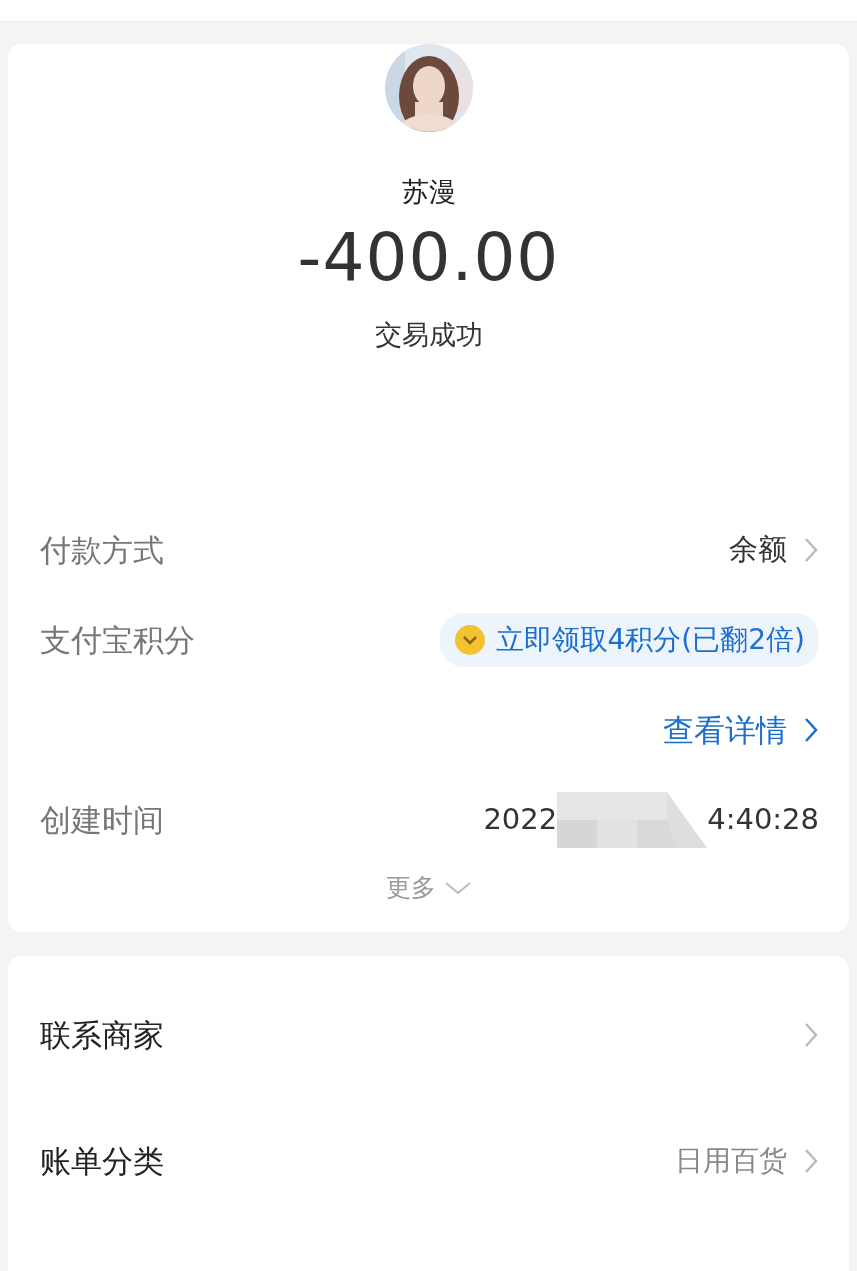 The width and height of the screenshot is (857, 1271). I want to click on amount: -400.00, so click(428, 257).